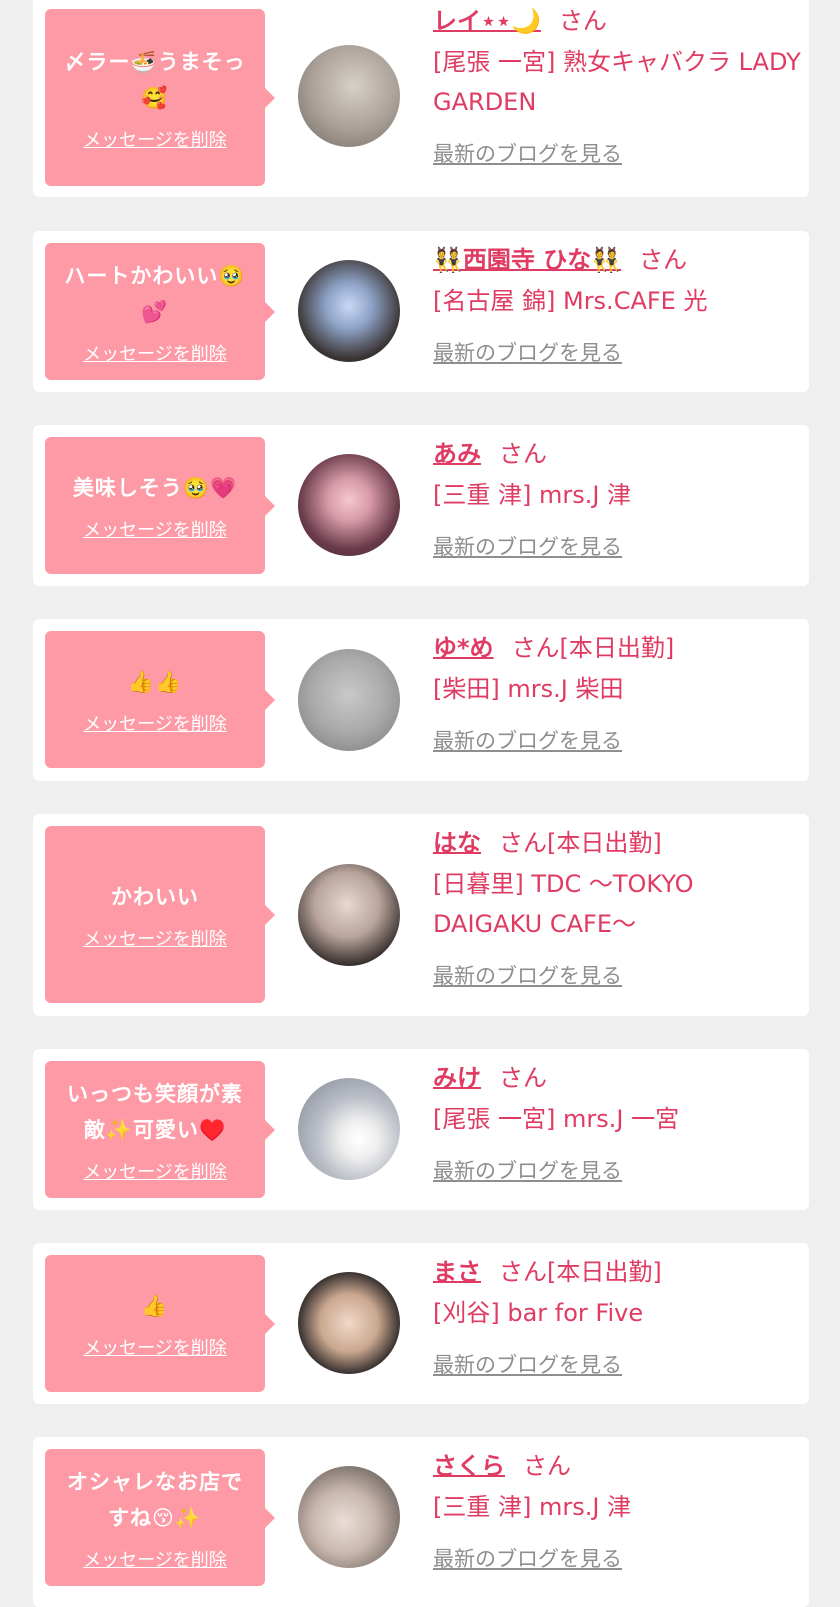  I want to click on message-bubble: オシャレなお店ですね😚✨ メッセージを削除, so click(160, 1517).